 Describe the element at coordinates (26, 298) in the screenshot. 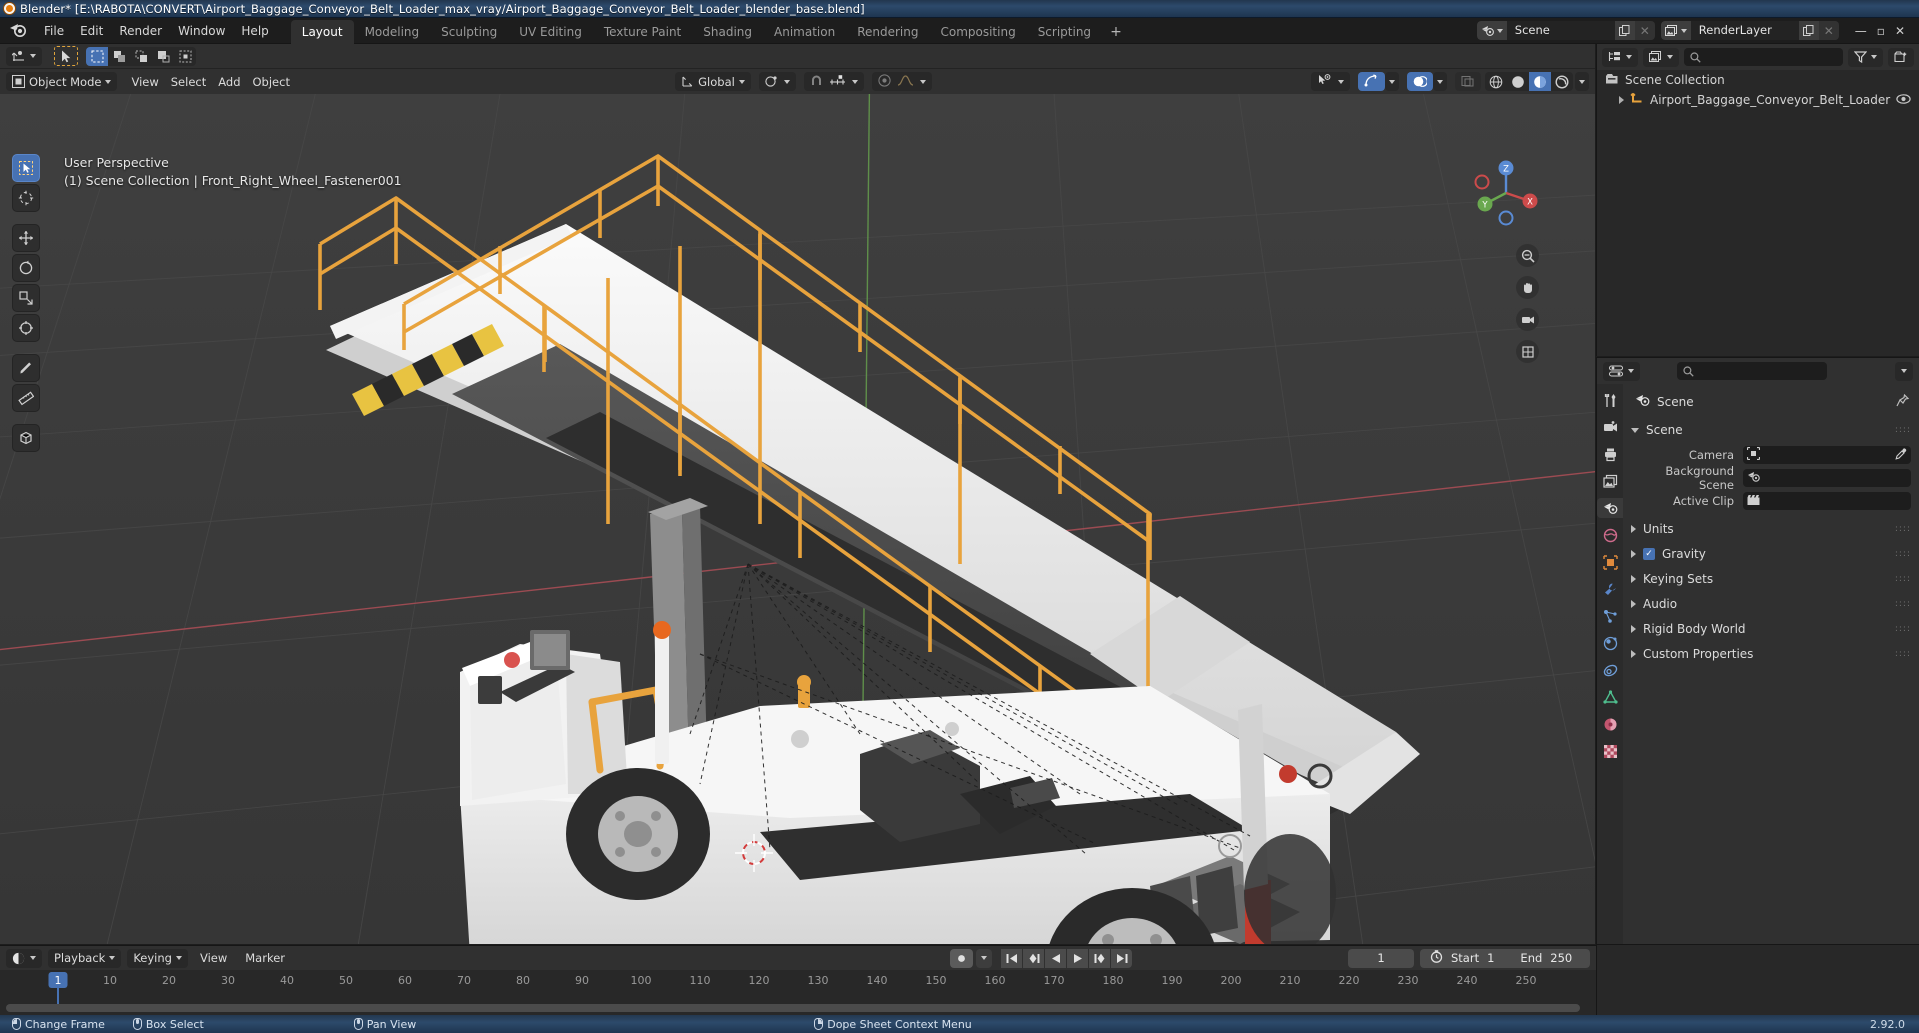

I see `tool-scale-icon` at that location.